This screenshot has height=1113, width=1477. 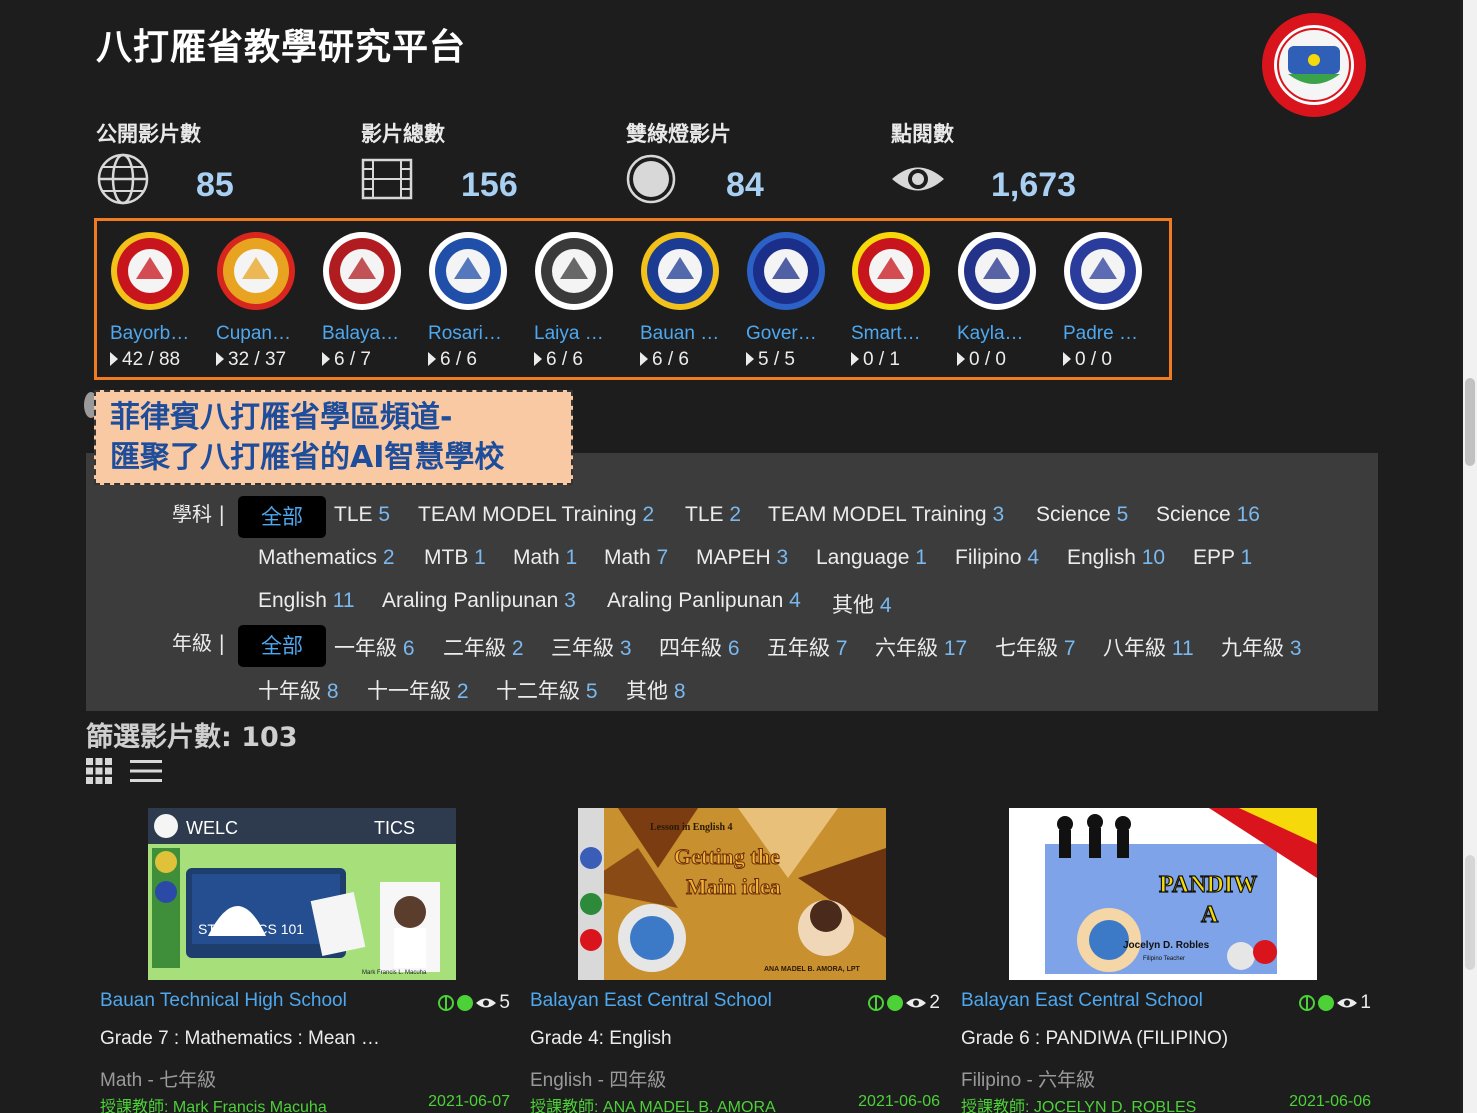 I want to click on school-channel: Bauan … 6 / 6, so click(x=690, y=301).